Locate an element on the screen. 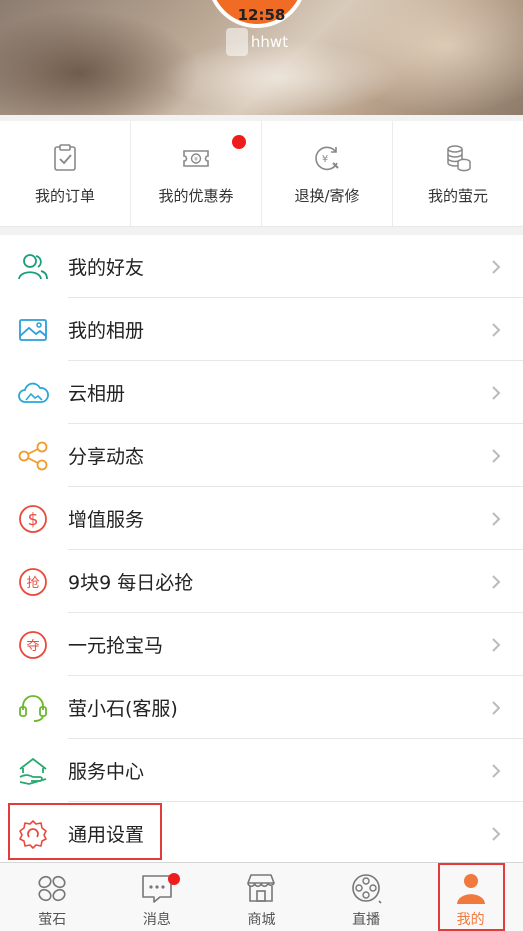 The height and width of the screenshot is (931, 523). coupon-icon: ¥ is located at coordinates (196, 158).